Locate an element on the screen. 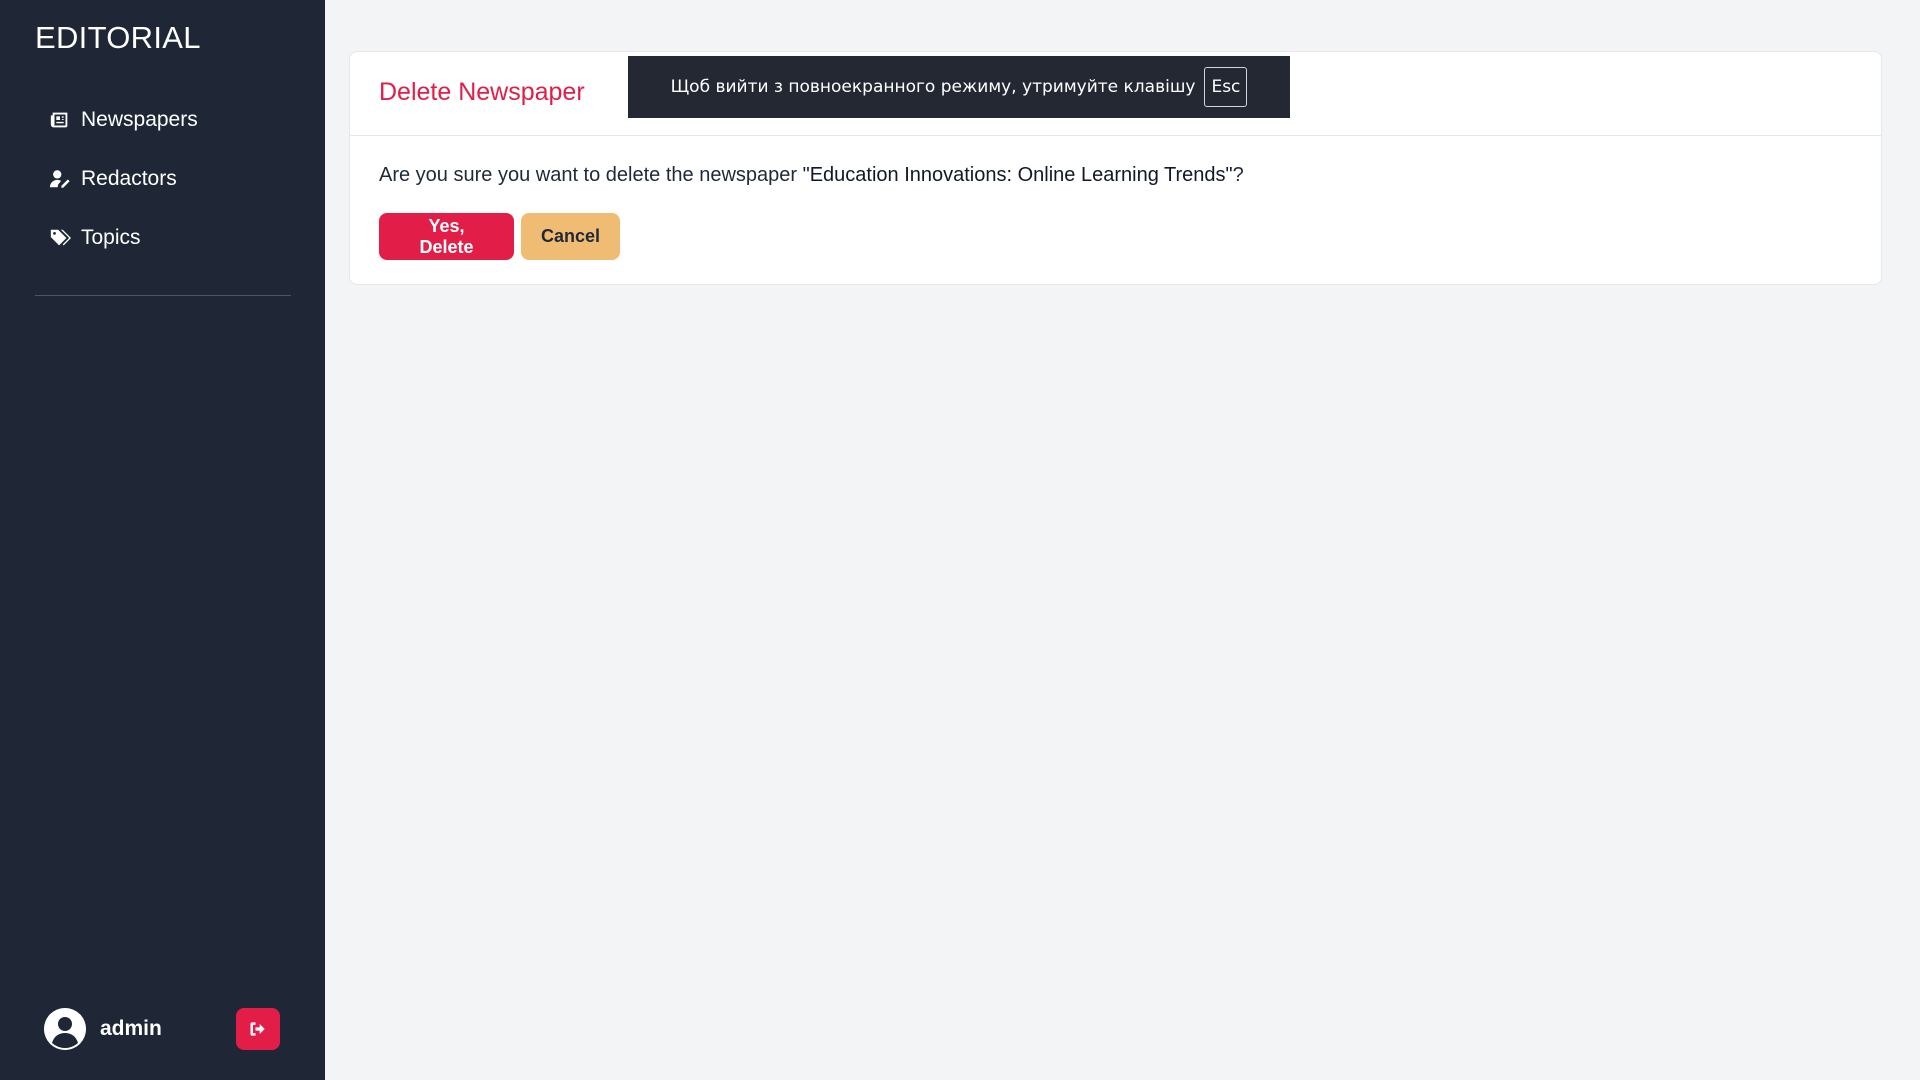 The image size is (1920, 1080). username: admin is located at coordinates (131, 1028).